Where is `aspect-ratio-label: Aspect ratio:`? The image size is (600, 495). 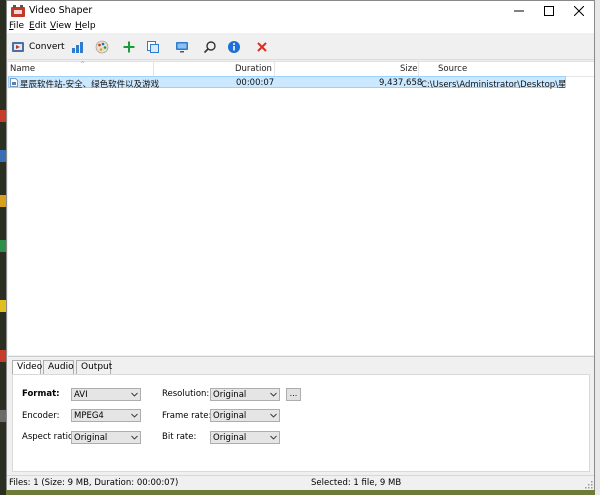 aspect-ratio-label: Aspect ratio: is located at coordinates (49, 437).